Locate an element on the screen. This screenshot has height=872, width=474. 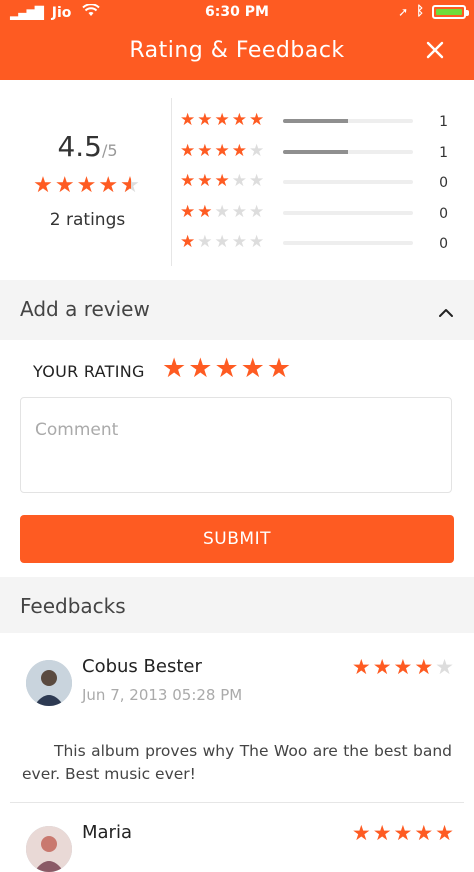
bluetooth-icon: ᛒ is located at coordinates (420, 11).